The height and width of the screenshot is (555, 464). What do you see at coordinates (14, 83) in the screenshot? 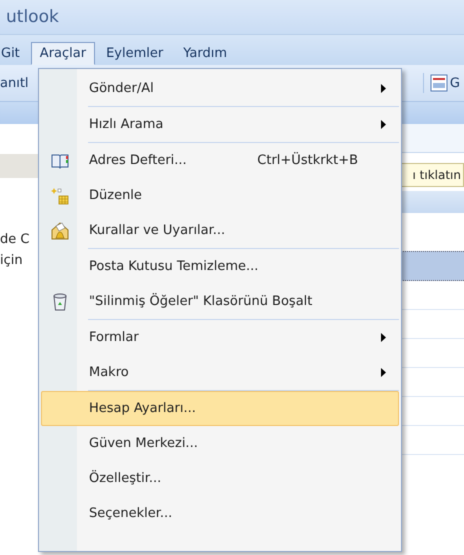
I see `toolbar-button: anıtl` at bounding box center [14, 83].